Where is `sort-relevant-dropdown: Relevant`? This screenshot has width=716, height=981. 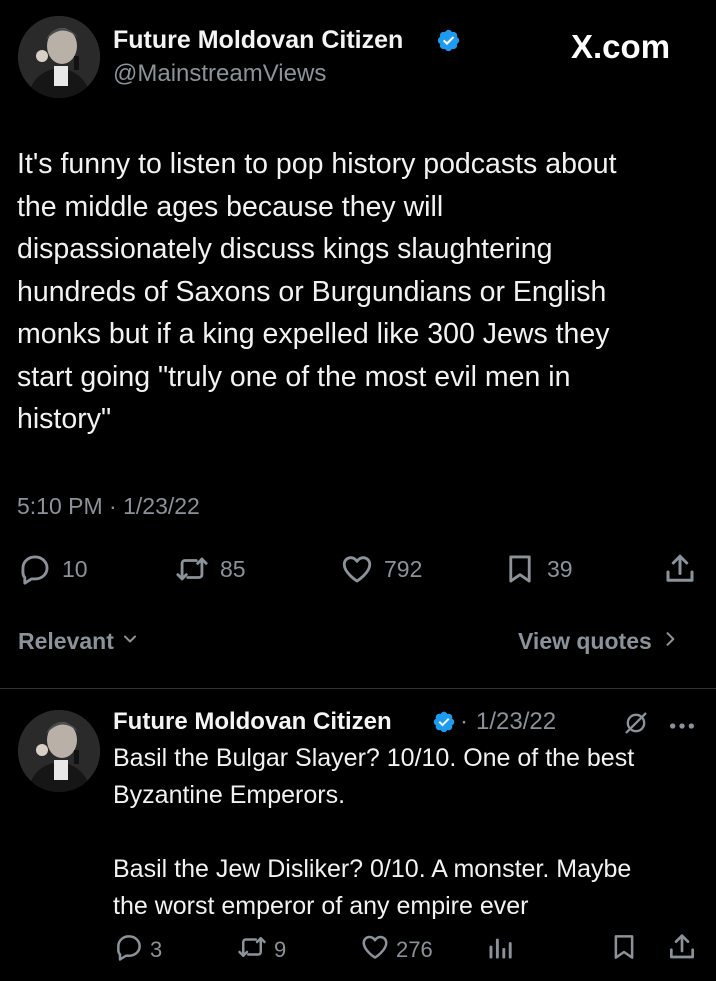
sort-relevant-dropdown: Relevant is located at coordinates (79, 641).